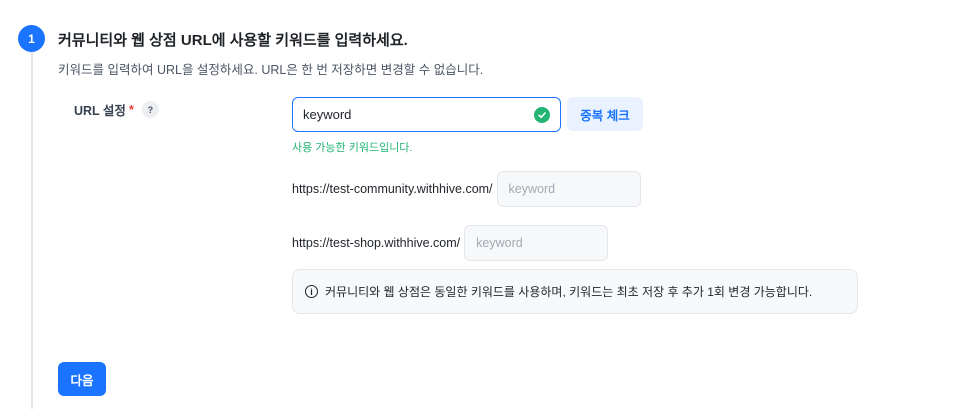  Describe the element at coordinates (392, 189) in the screenshot. I see `community-url-prefix: https://test-community.withhive.com/` at that location.